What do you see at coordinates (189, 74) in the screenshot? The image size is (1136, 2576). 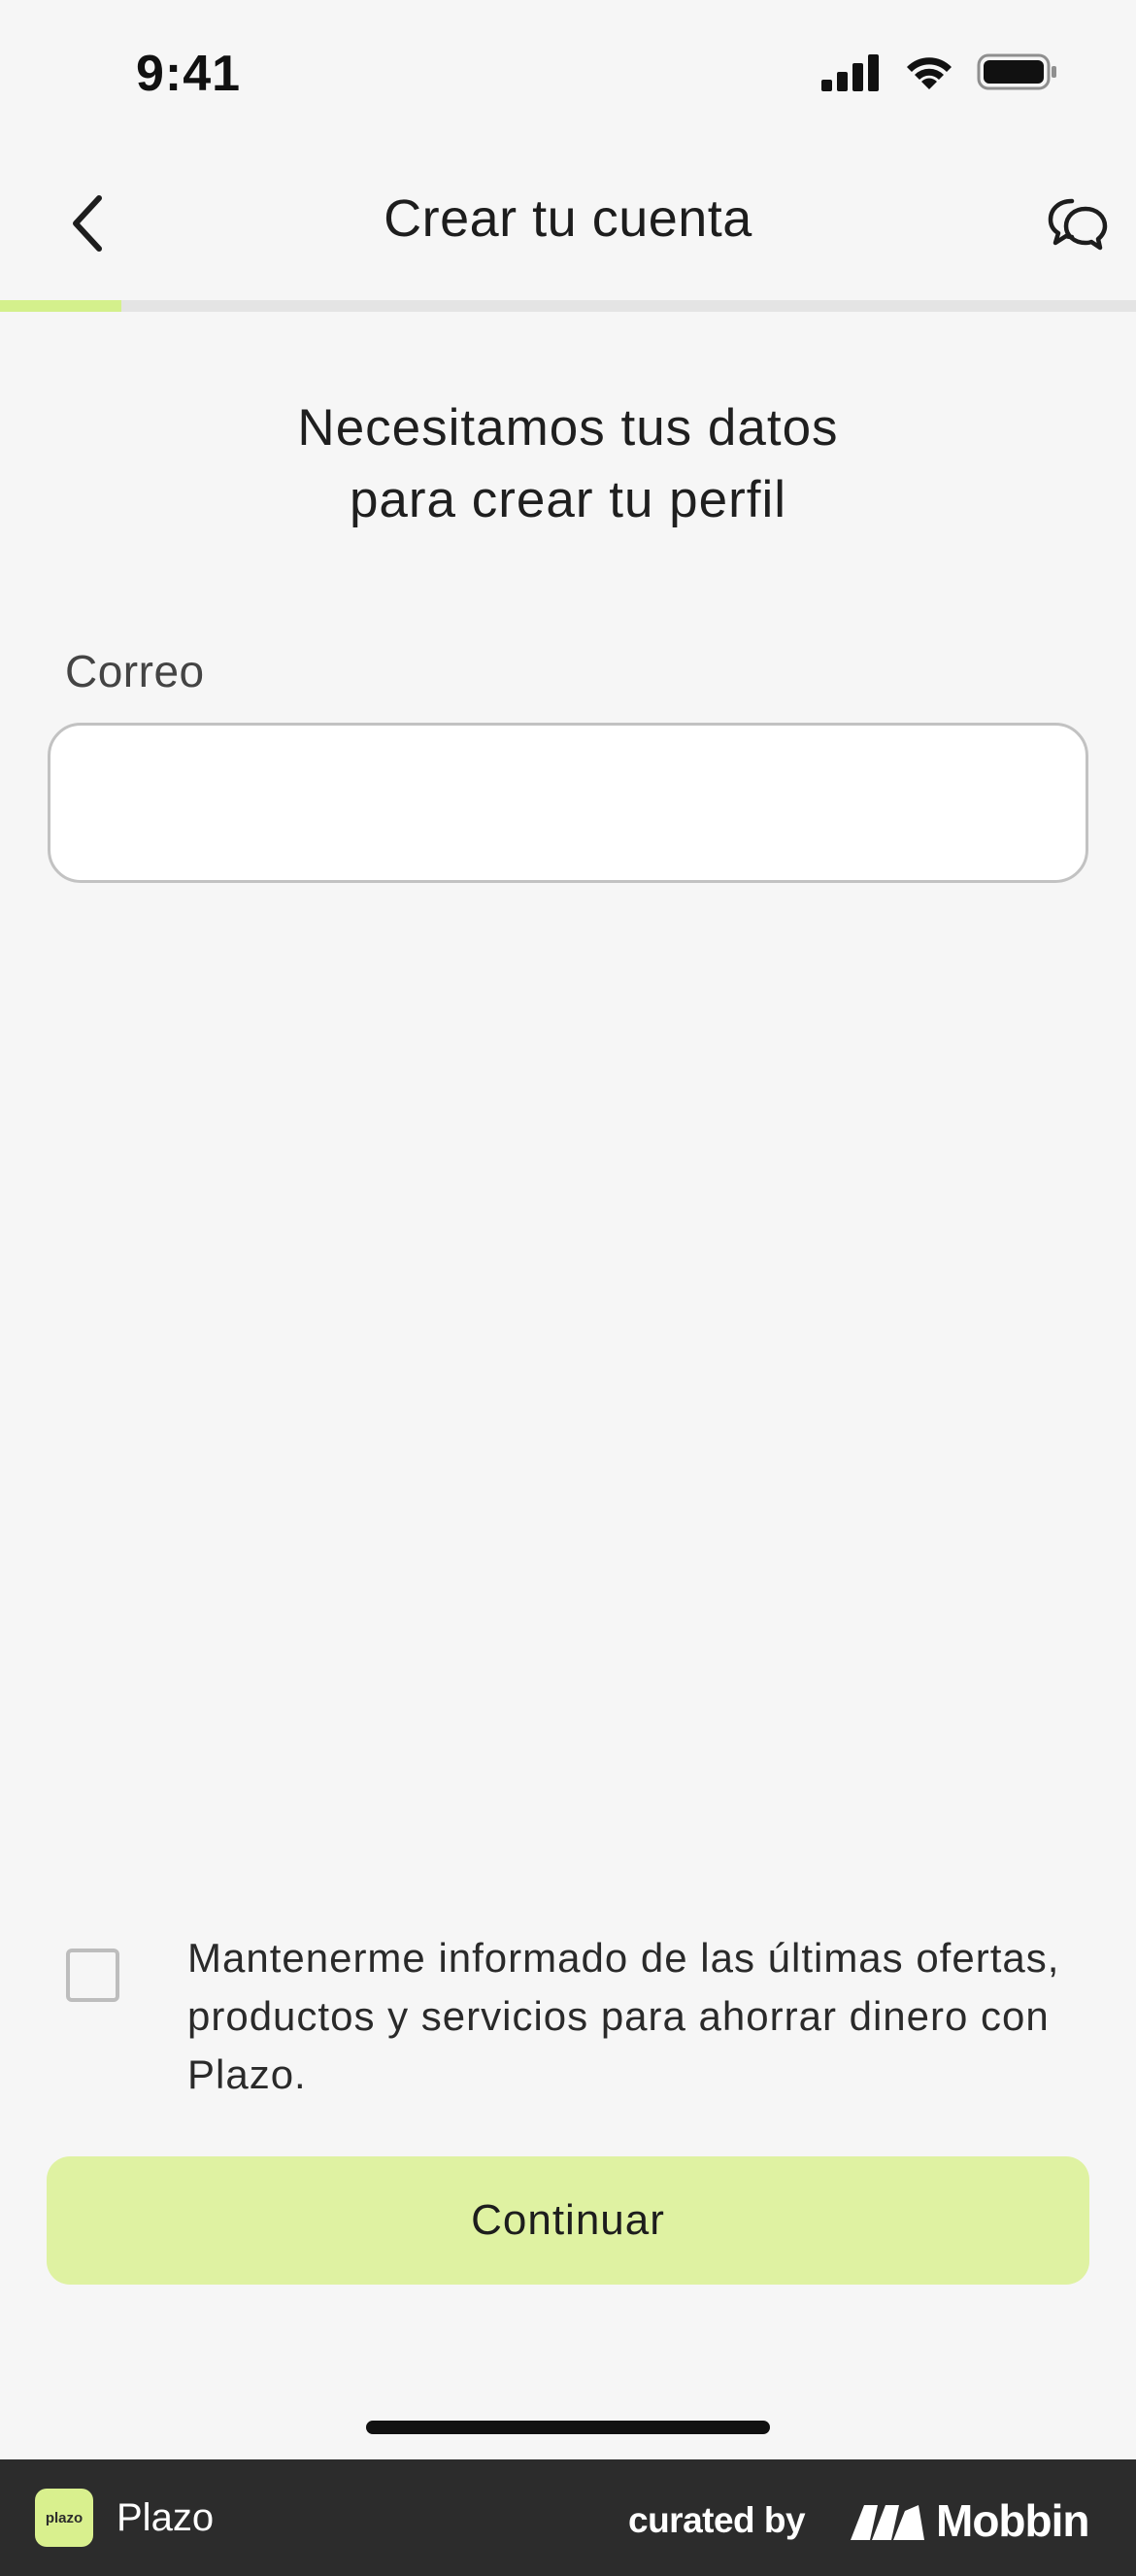 I see `status-time: 9:41` at bounding box center [189, 74].